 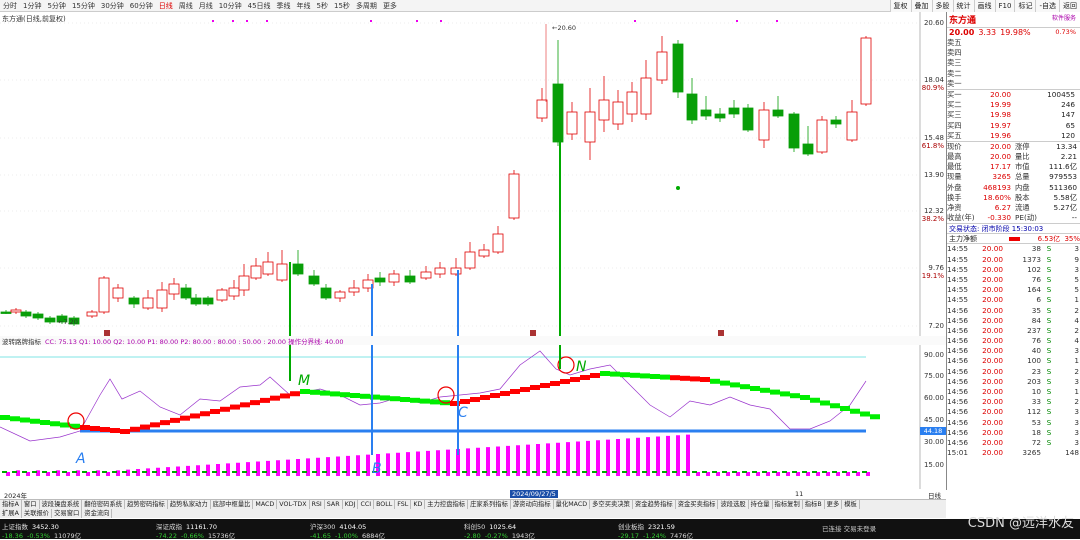 What do you see at coordinates (954, 125) in the screenshot?
I see `cell: 买四` at bounding box center [954, 125].